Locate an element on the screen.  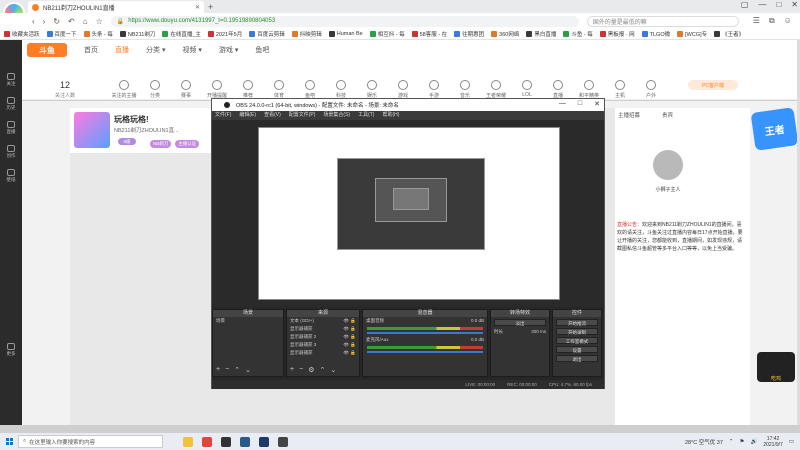
category-item: 手游 is located at coordinates (434, 89).